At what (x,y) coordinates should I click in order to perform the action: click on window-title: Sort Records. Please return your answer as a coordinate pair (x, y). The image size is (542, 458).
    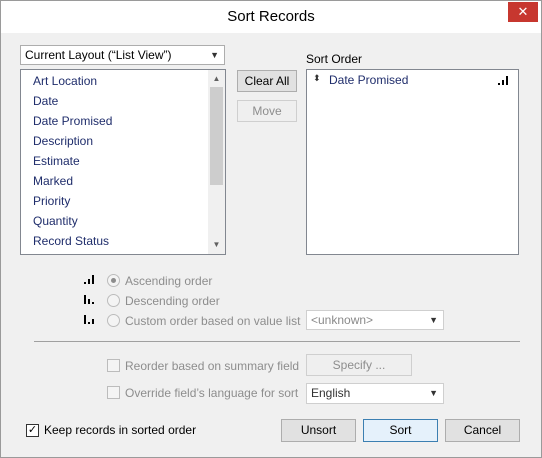
    Looking at the image, I should click on (271, 16).